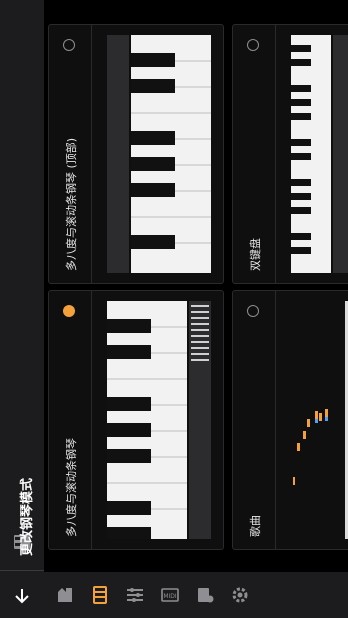 The height and width of the screenshot is (618, 348). Describe the element at coordinates (22, 570) in the screenshot. I see `rail-divider` at that location.